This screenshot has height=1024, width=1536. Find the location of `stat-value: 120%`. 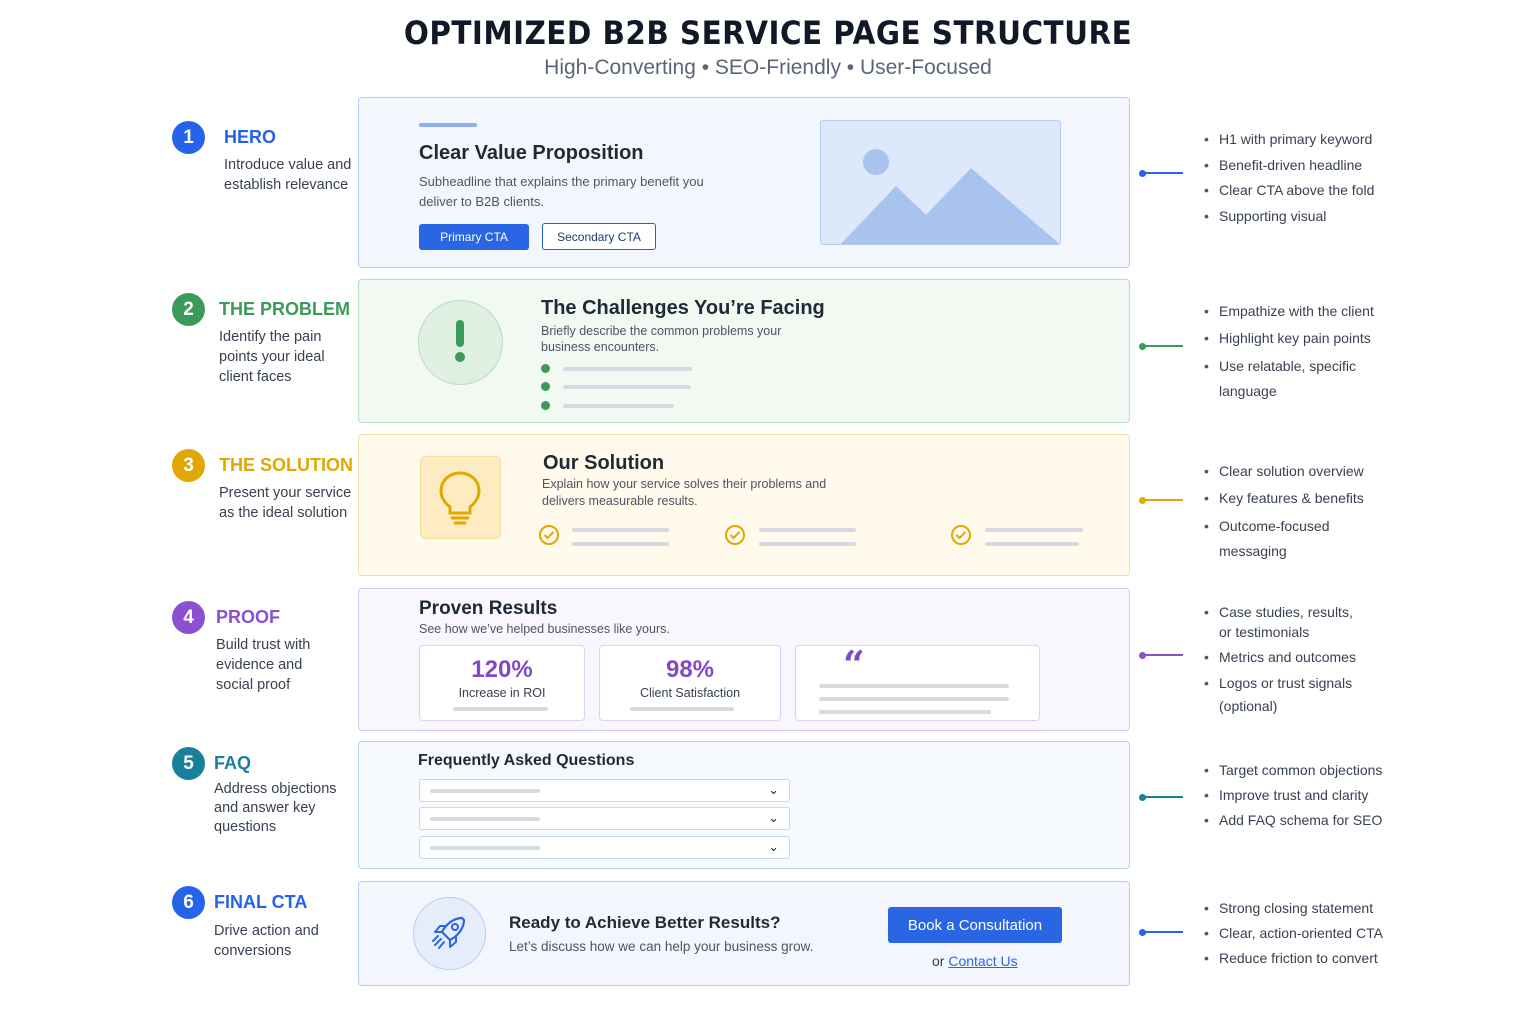

stat-value: 120% is located at coordinates (502, 669).